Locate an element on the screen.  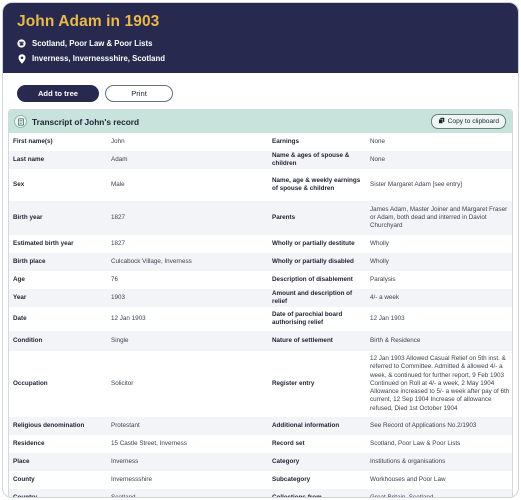
field-value: Solicitor is located at coordinates (187, 384).